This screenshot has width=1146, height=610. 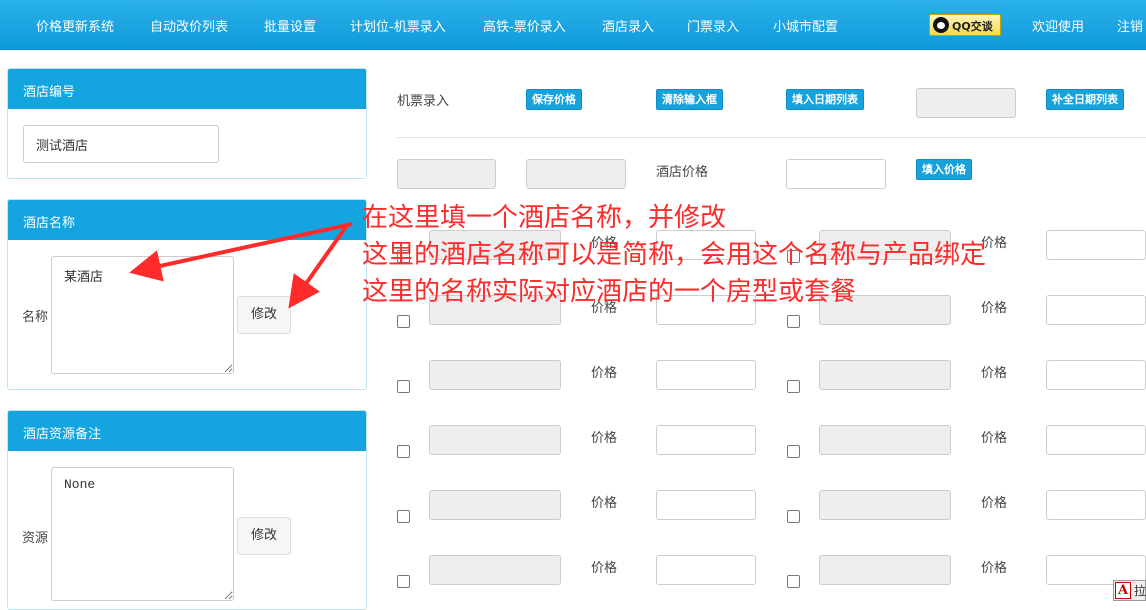 I want to click on nav-flight-entry: 计划位-机票录入, so click(x=398, y=25).